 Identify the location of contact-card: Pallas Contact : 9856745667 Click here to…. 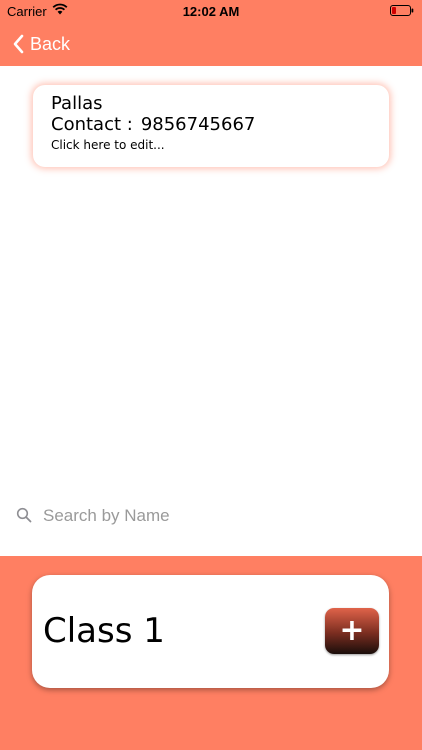
(211, 126).